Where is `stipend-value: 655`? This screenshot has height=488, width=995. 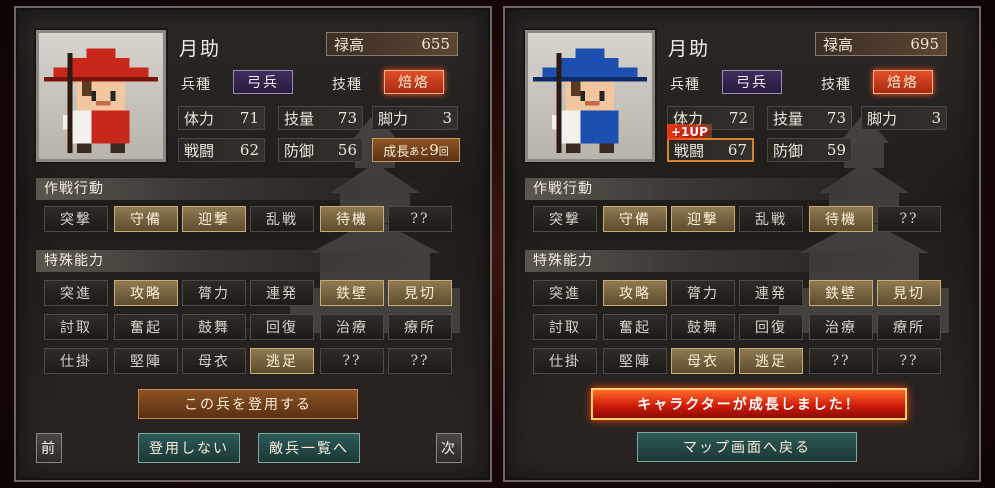 stipend-value: 655 is located at coordinates (435, 44).